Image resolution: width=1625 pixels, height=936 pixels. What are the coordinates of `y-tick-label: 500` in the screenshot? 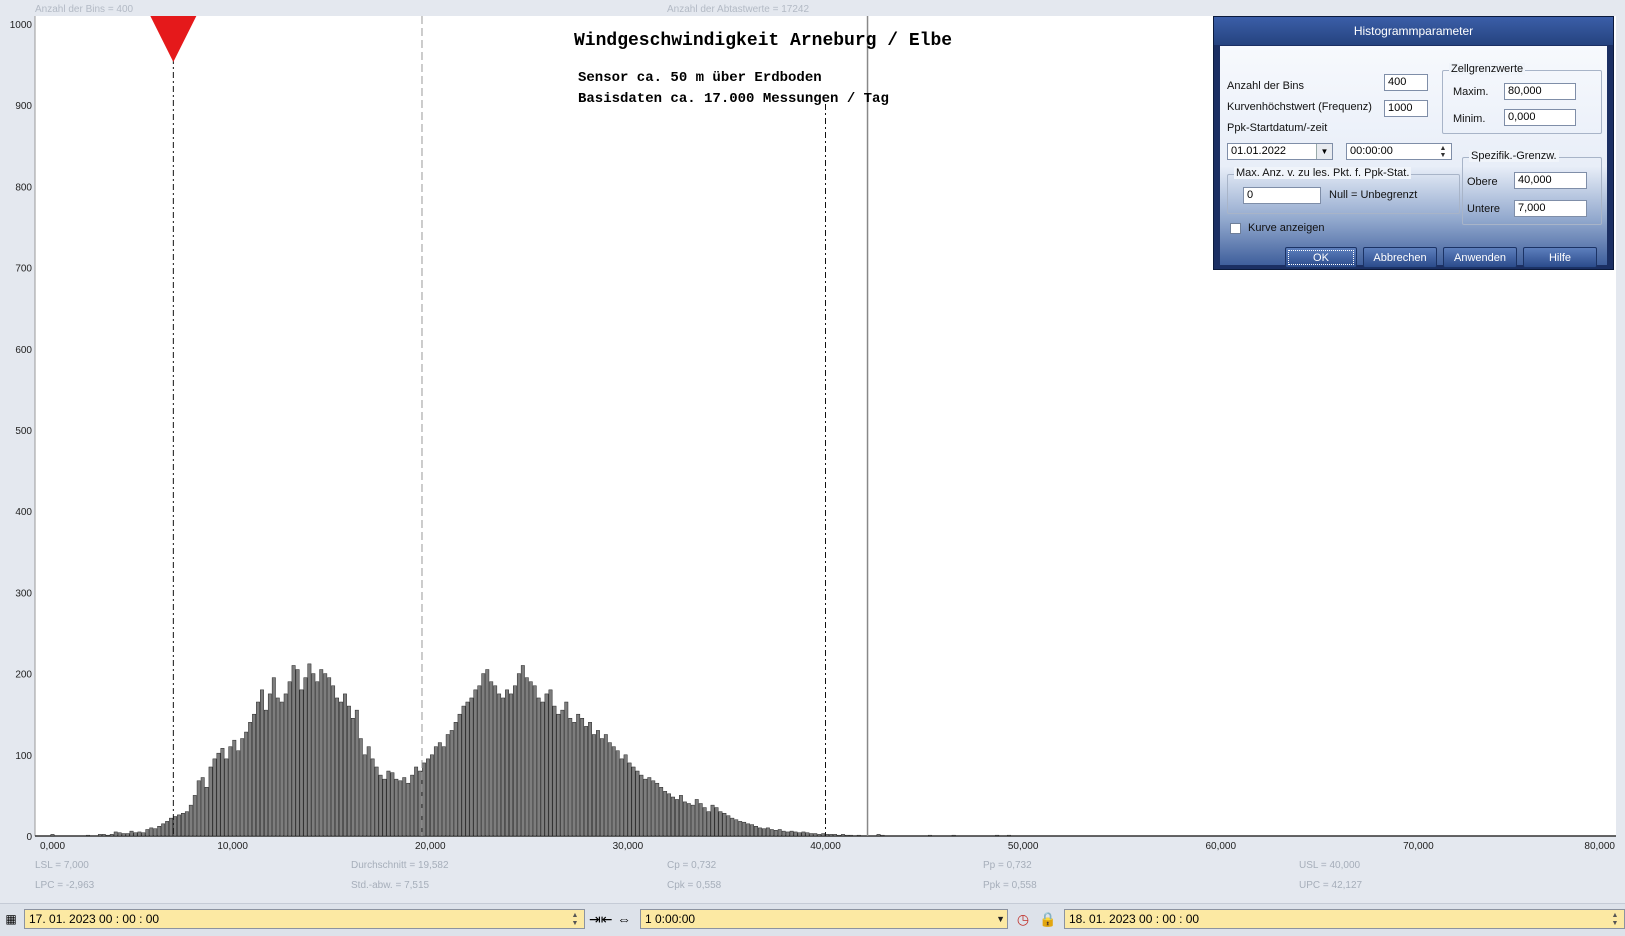 It's located at (23, 431).